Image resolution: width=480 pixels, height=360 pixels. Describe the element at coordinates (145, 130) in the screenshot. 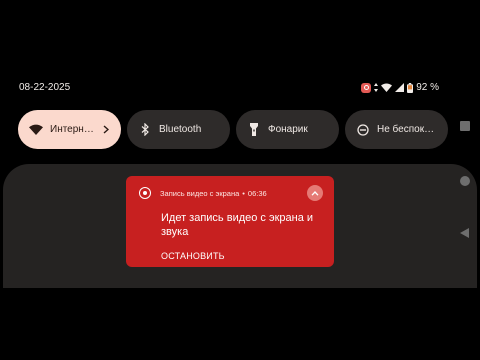

I see `bluetooth-icon` at that location.